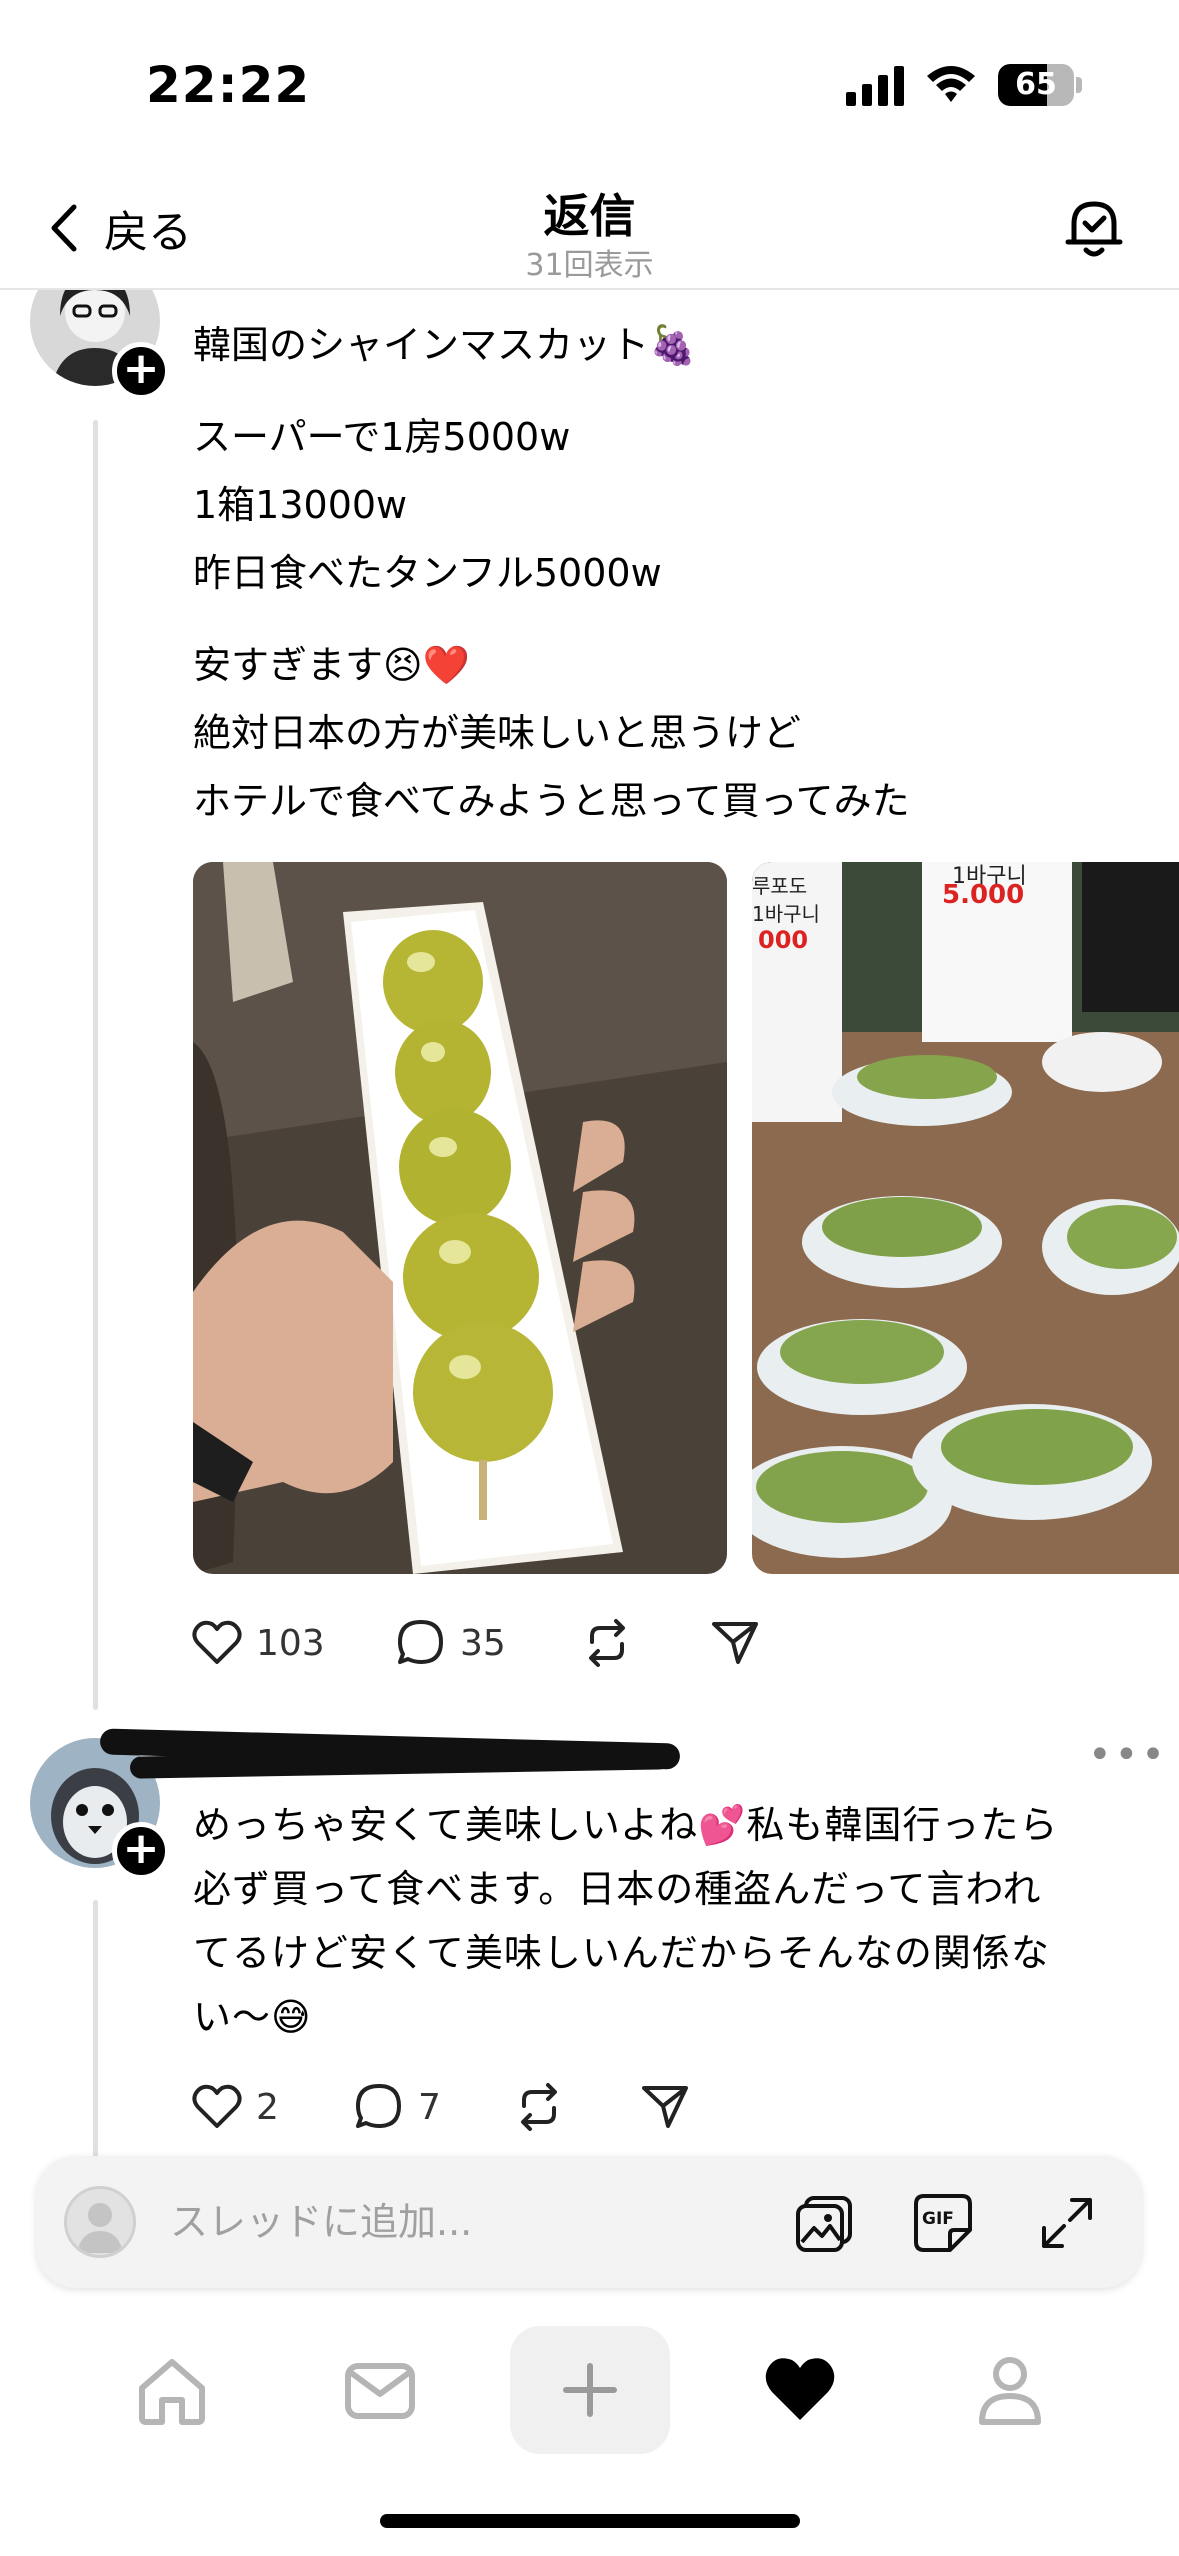 The image size is (1179, 2556). I want to click on like-count: 2, so click(267, 2107).